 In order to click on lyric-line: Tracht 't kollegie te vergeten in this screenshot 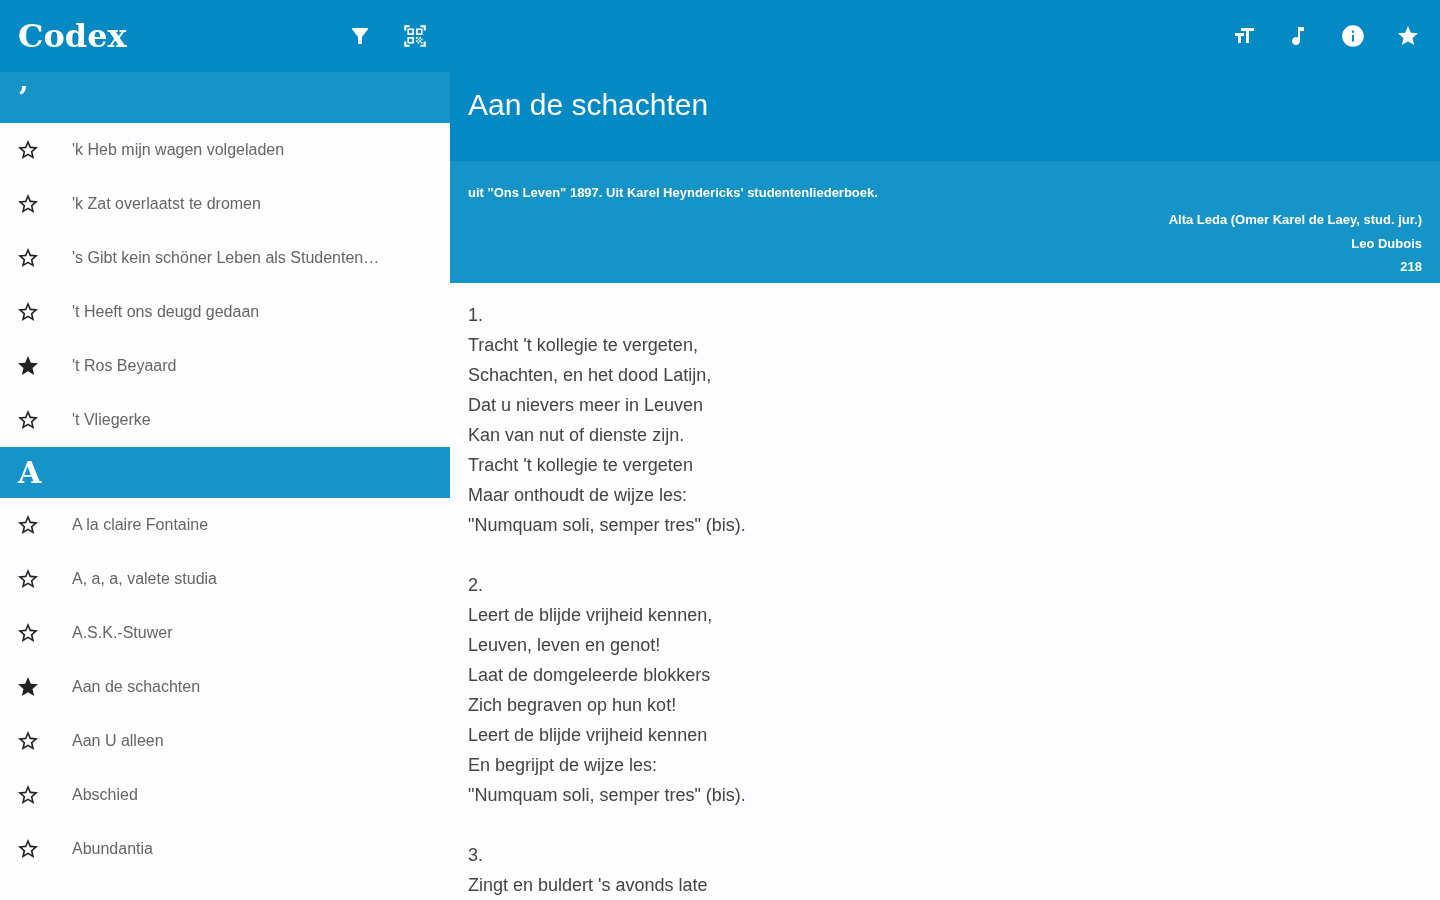, I will do `click(581, 465)`.